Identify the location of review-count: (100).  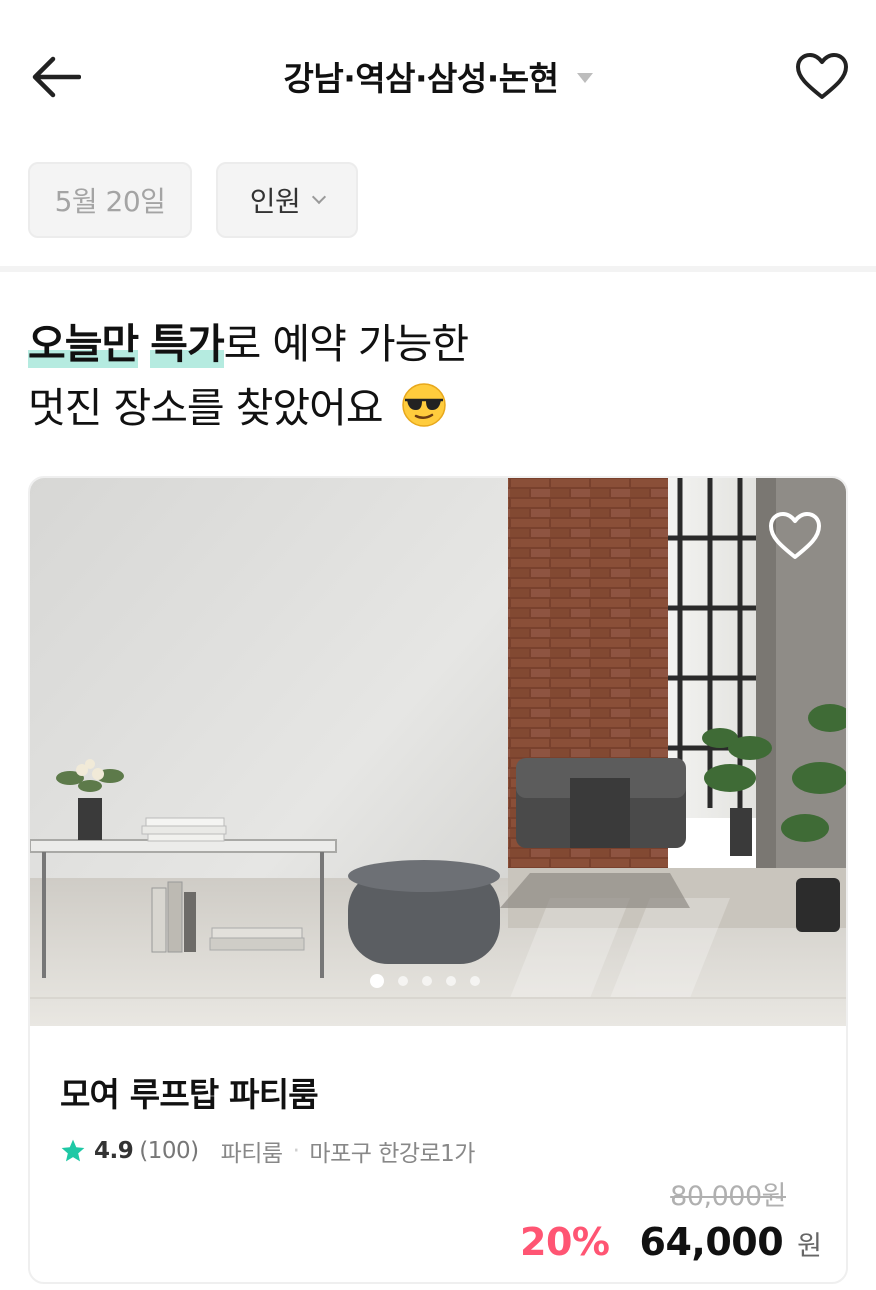
(169, 1151).